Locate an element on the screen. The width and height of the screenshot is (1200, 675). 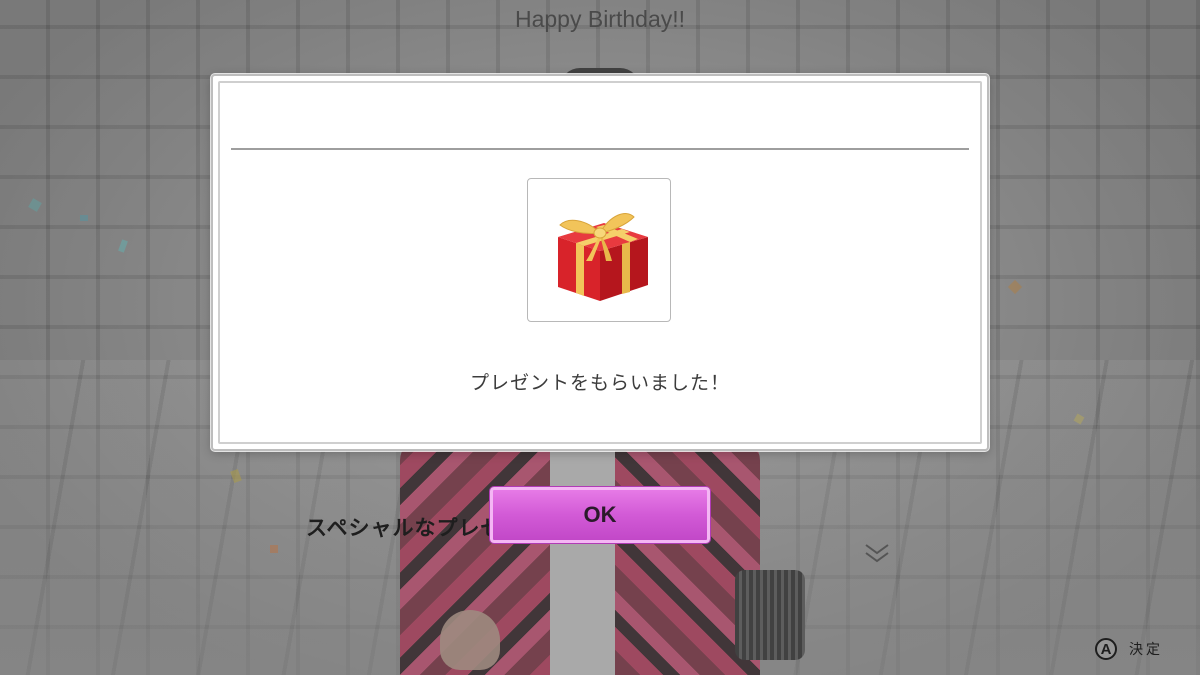
title-divider is located at coordinates (600, 149).